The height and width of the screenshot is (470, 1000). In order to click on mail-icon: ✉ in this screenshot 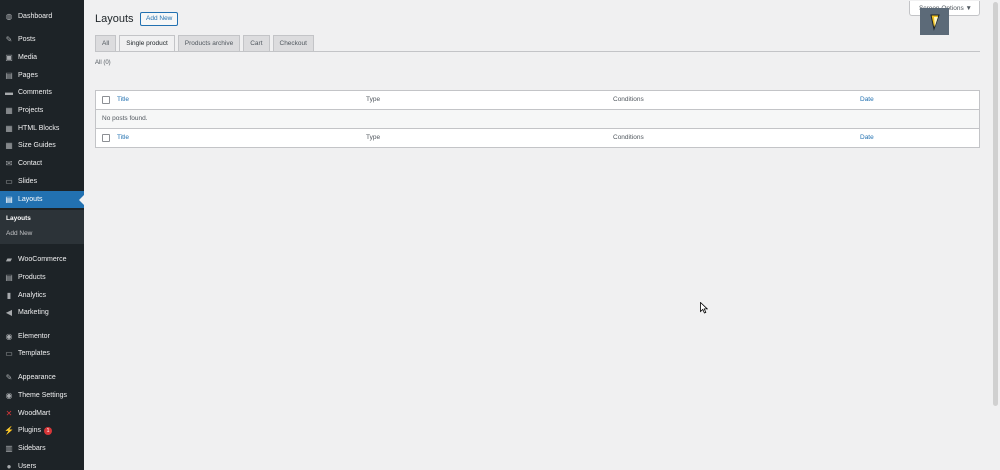, I will do `click(9, 163)`.